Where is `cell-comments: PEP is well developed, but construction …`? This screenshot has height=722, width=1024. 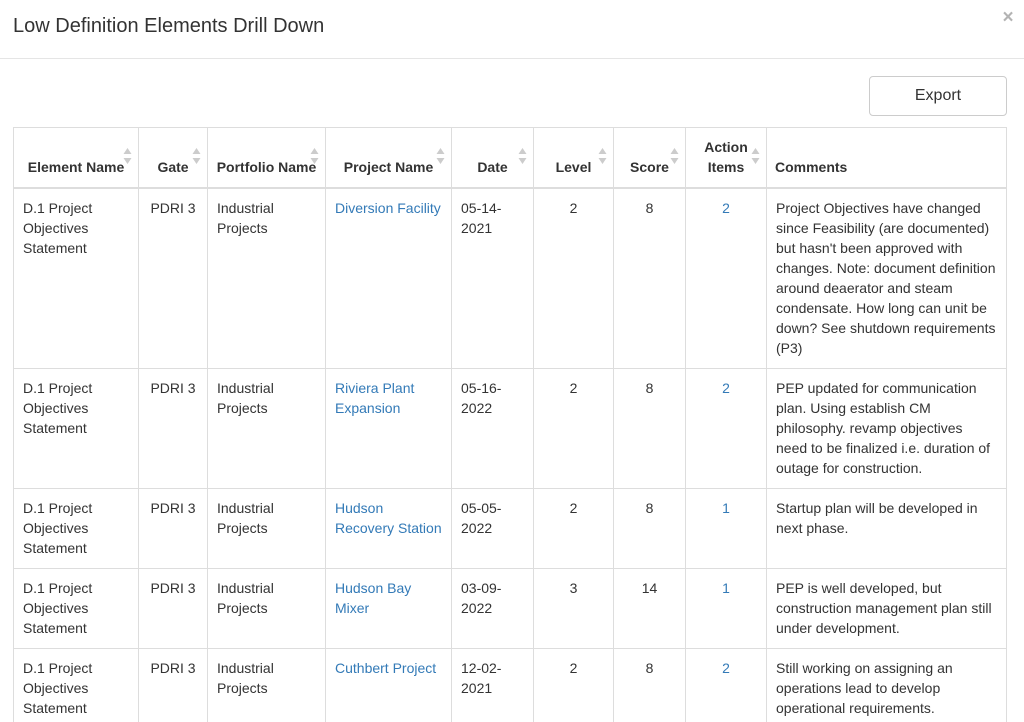
cell-comments: PEP is well developed, but construction … is located at coordinates (886, 608).